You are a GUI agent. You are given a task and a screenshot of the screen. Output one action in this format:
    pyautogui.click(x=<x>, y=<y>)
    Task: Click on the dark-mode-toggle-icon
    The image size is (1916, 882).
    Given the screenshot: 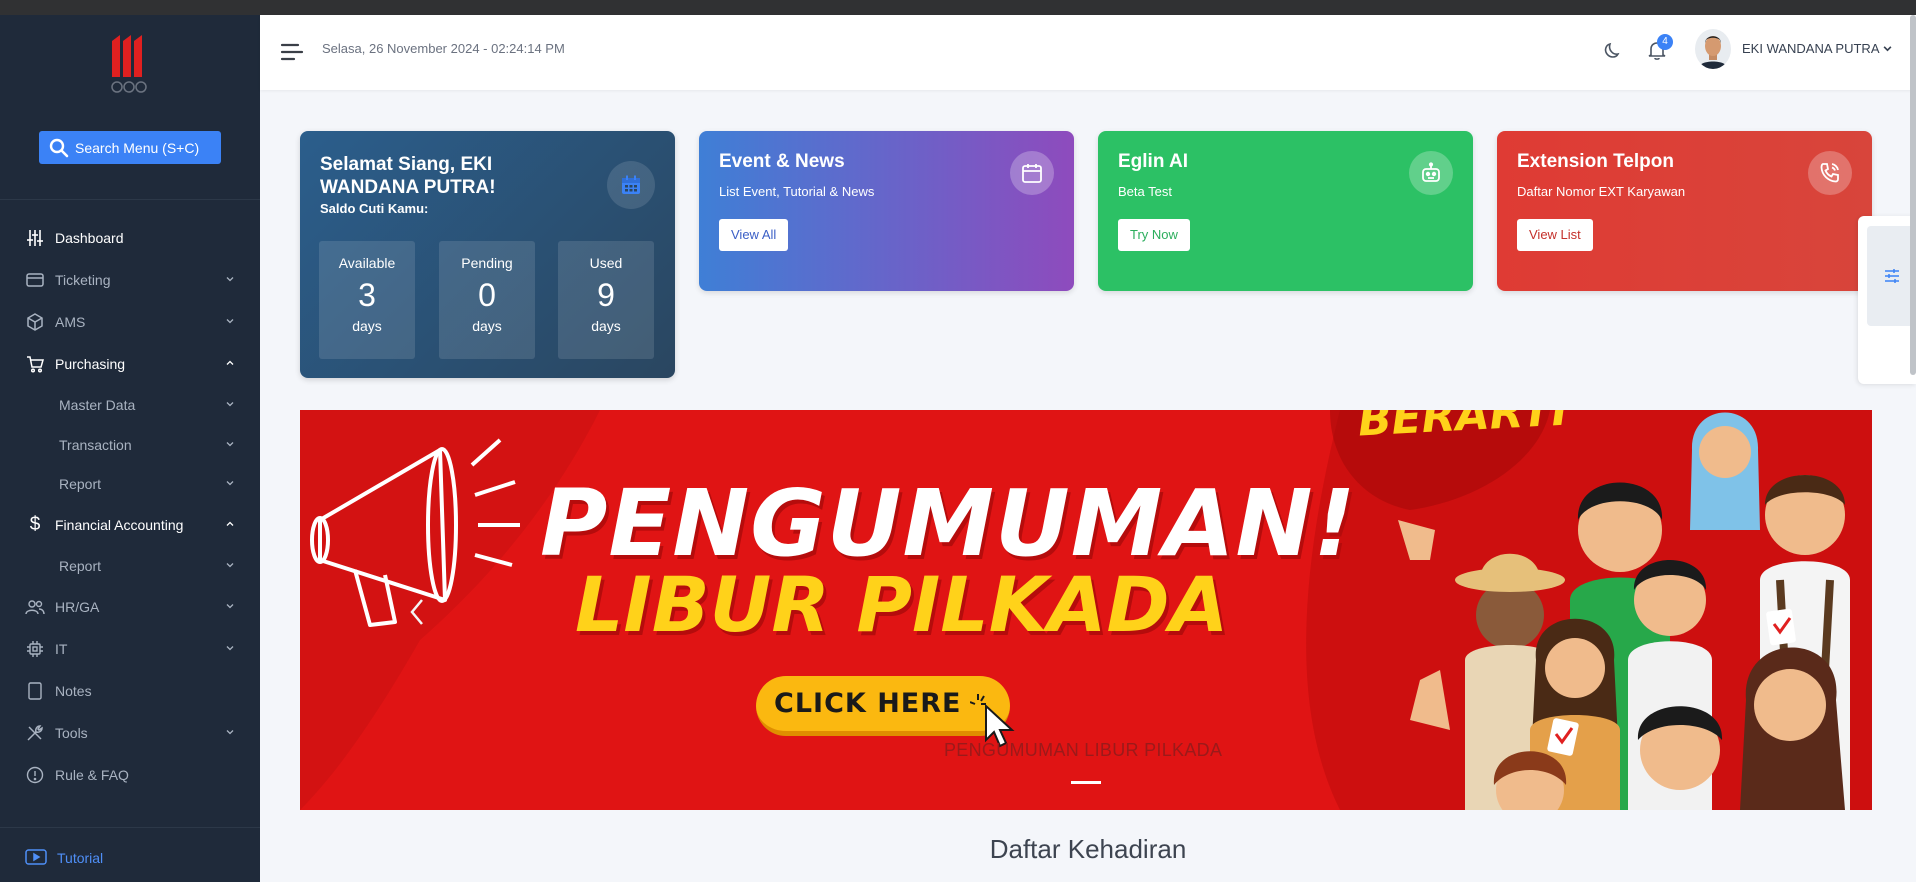 What is the action you would take?
    pyautogui.click(x=1613, y=51)
    